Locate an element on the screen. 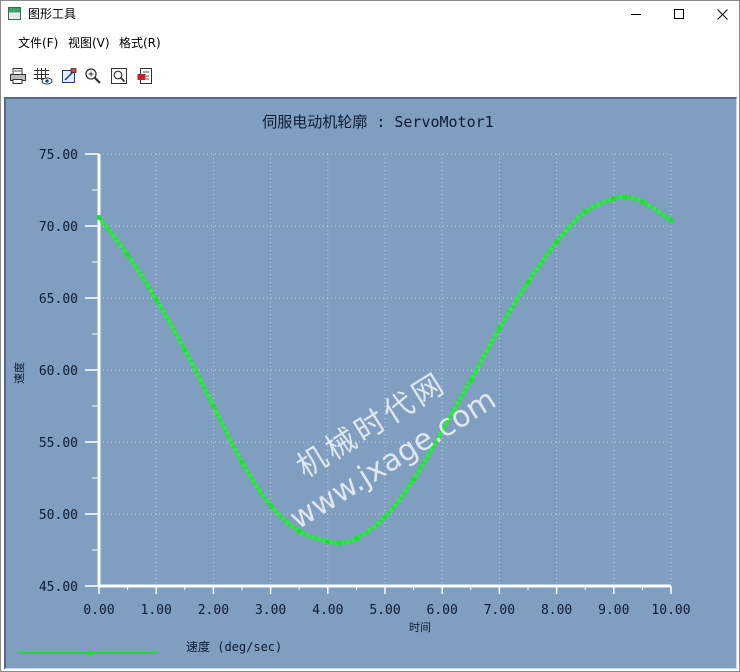 This screenshot has height=672, width=740. print-button is located at coordinates (18, 76).